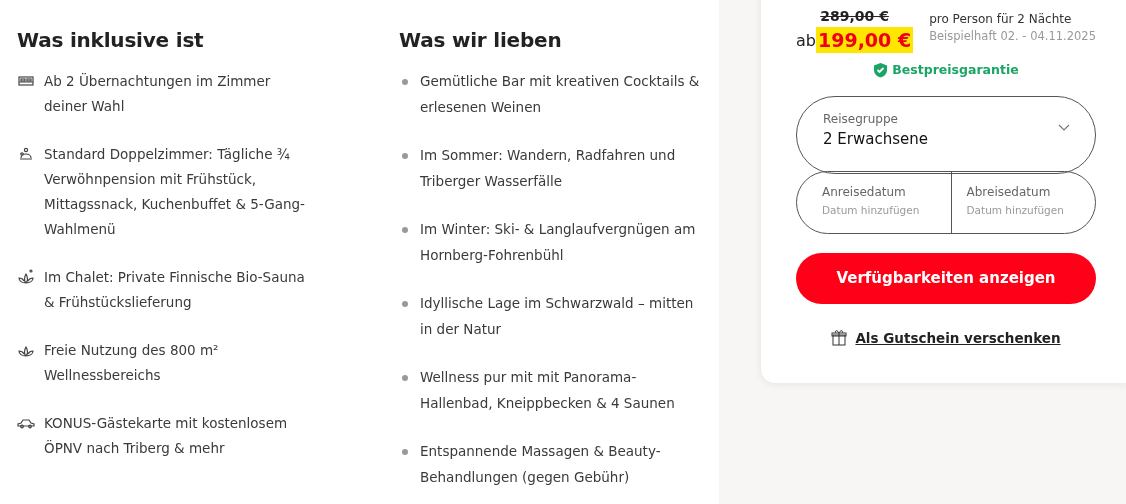 The width and height of the screenshot is (1126, 504). Describe the element at coordinates (1001, 19) in the screenshot. I see `price-note: pro Person für 2 Nächte` at that location.